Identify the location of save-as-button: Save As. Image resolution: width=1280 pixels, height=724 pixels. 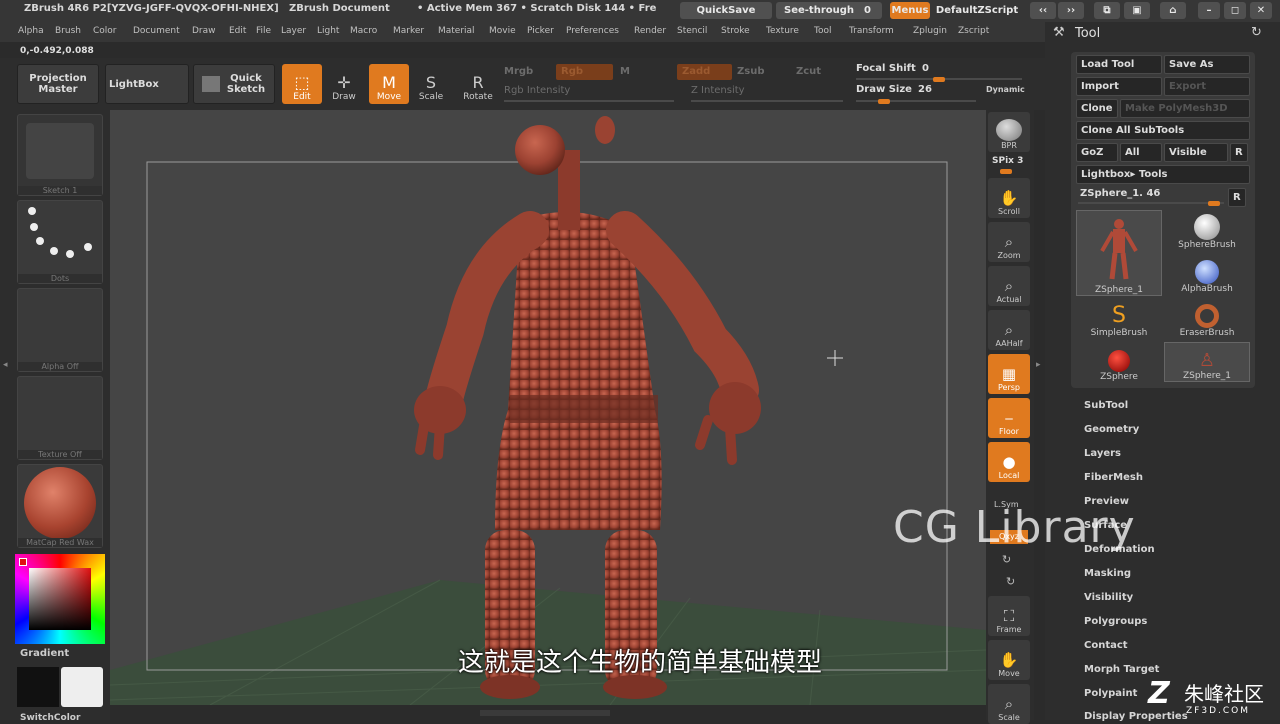
(1207, 64).